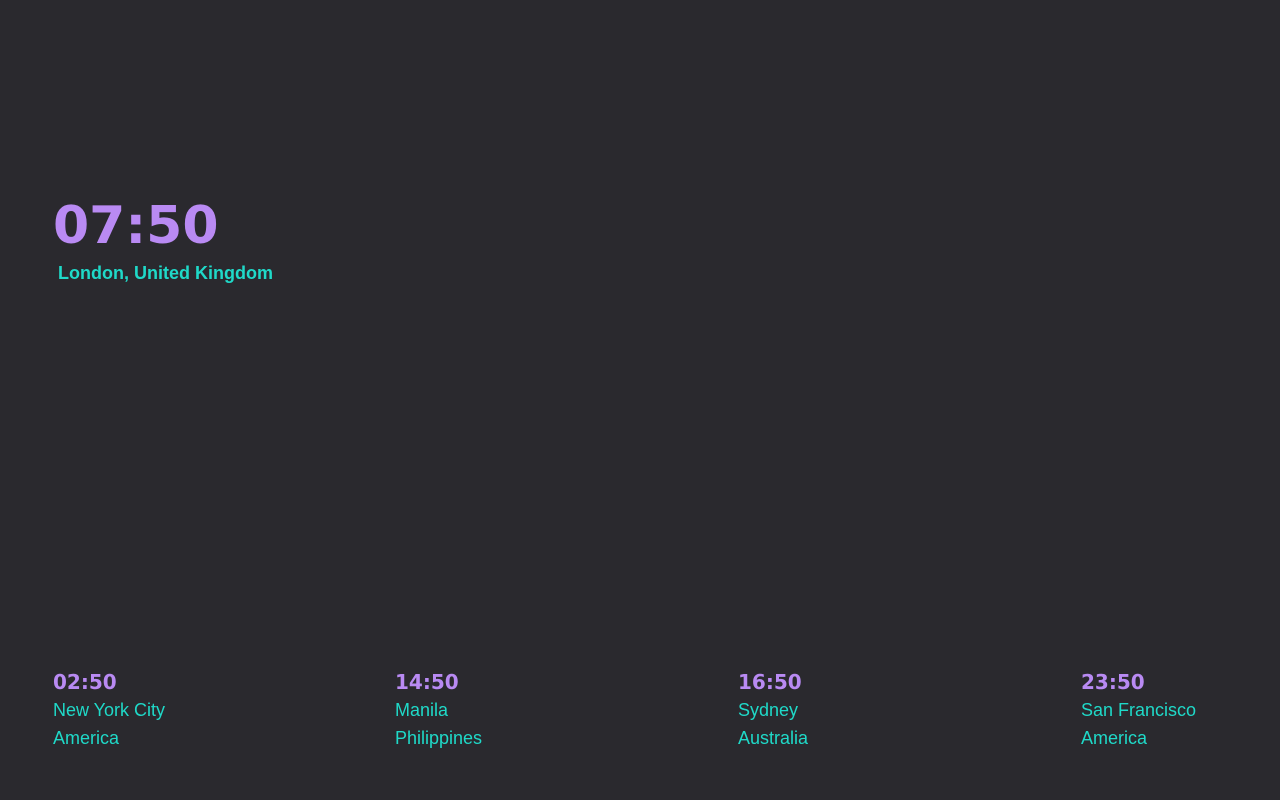  What do you see at coordinates (768, 710) in the screenshot?
I see `city-name: Sydney` at bounding box center [768, 710].